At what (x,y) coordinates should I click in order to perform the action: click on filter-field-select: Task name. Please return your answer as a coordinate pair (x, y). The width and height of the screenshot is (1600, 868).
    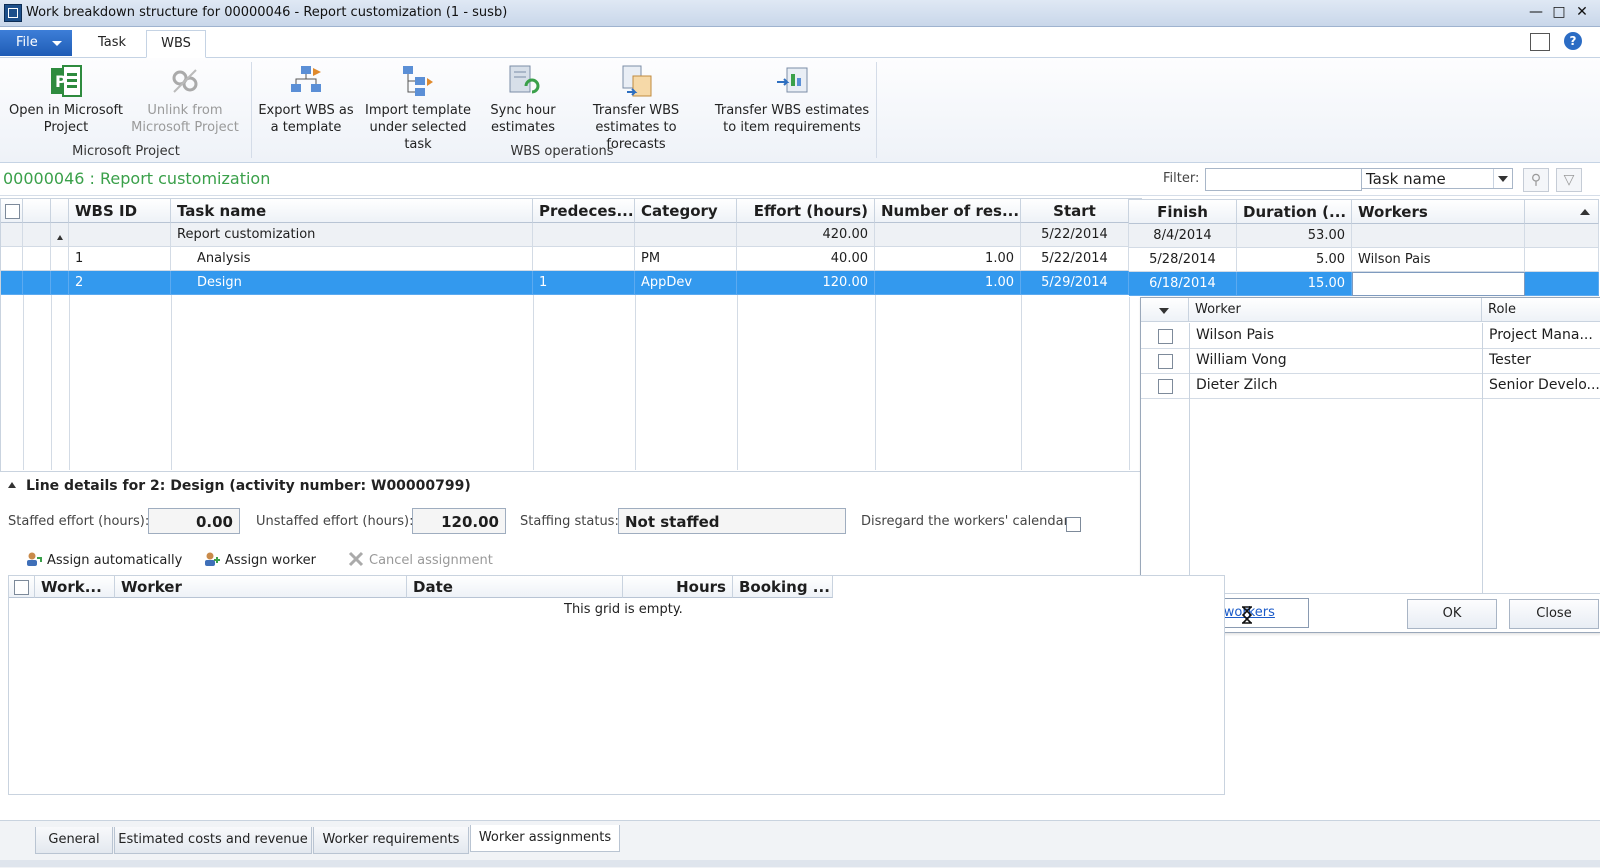
    Looking at the image, I should click on (1437, 178).